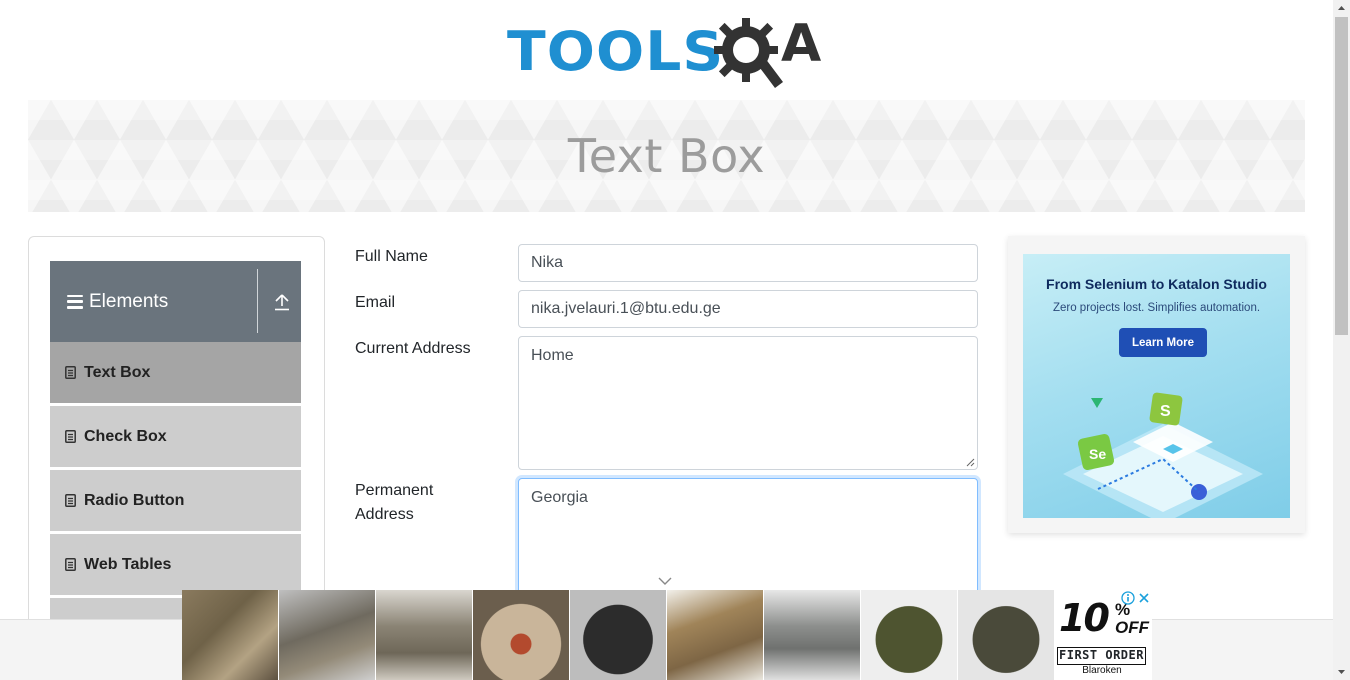  What do you see at coordinates (1084, 618) in the screenshot?
I see `discount-value: 10` at bounding box center [1084, 618].